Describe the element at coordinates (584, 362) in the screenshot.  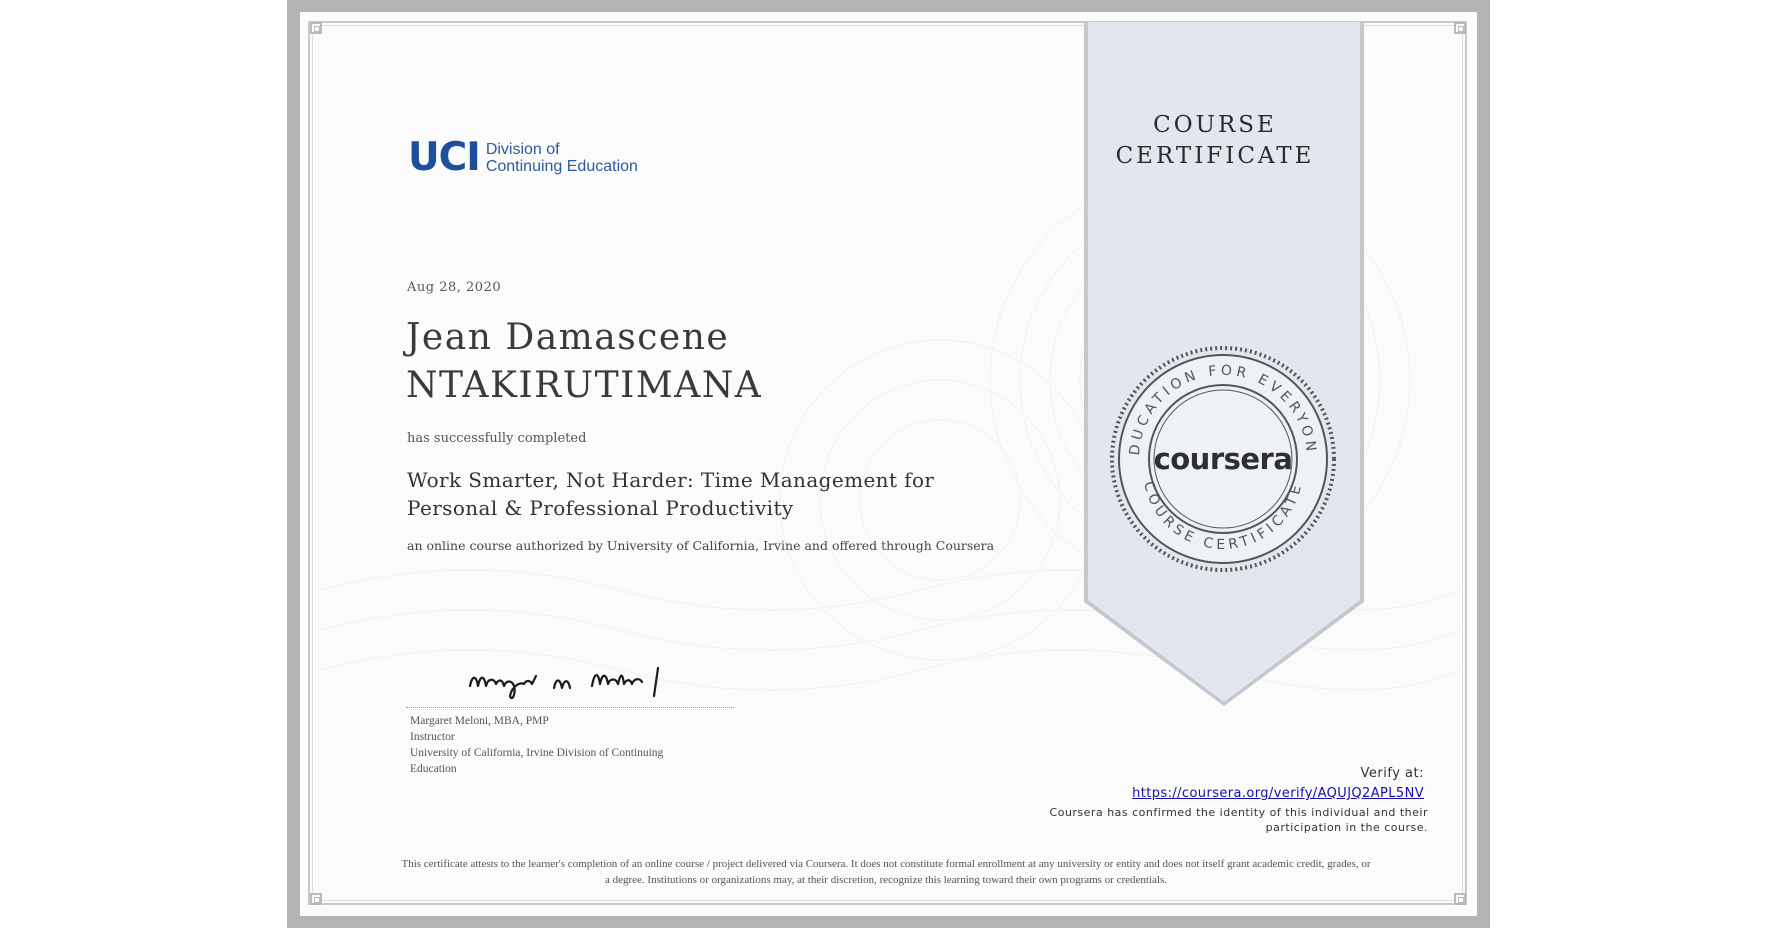
I see `recipient-name: Jean Damascene NTAKIRUTIMANA` at that location.